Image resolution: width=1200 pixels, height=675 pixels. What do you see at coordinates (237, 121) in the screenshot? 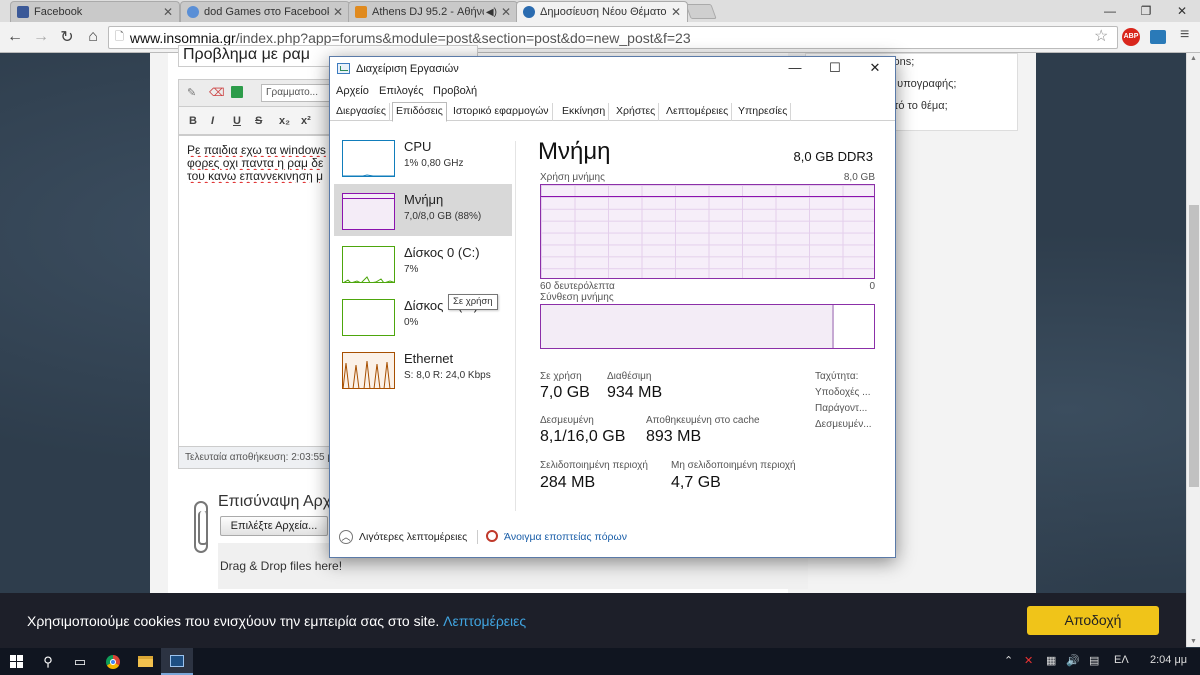
I see `underline-button: U` at bounding box center [237, 121].